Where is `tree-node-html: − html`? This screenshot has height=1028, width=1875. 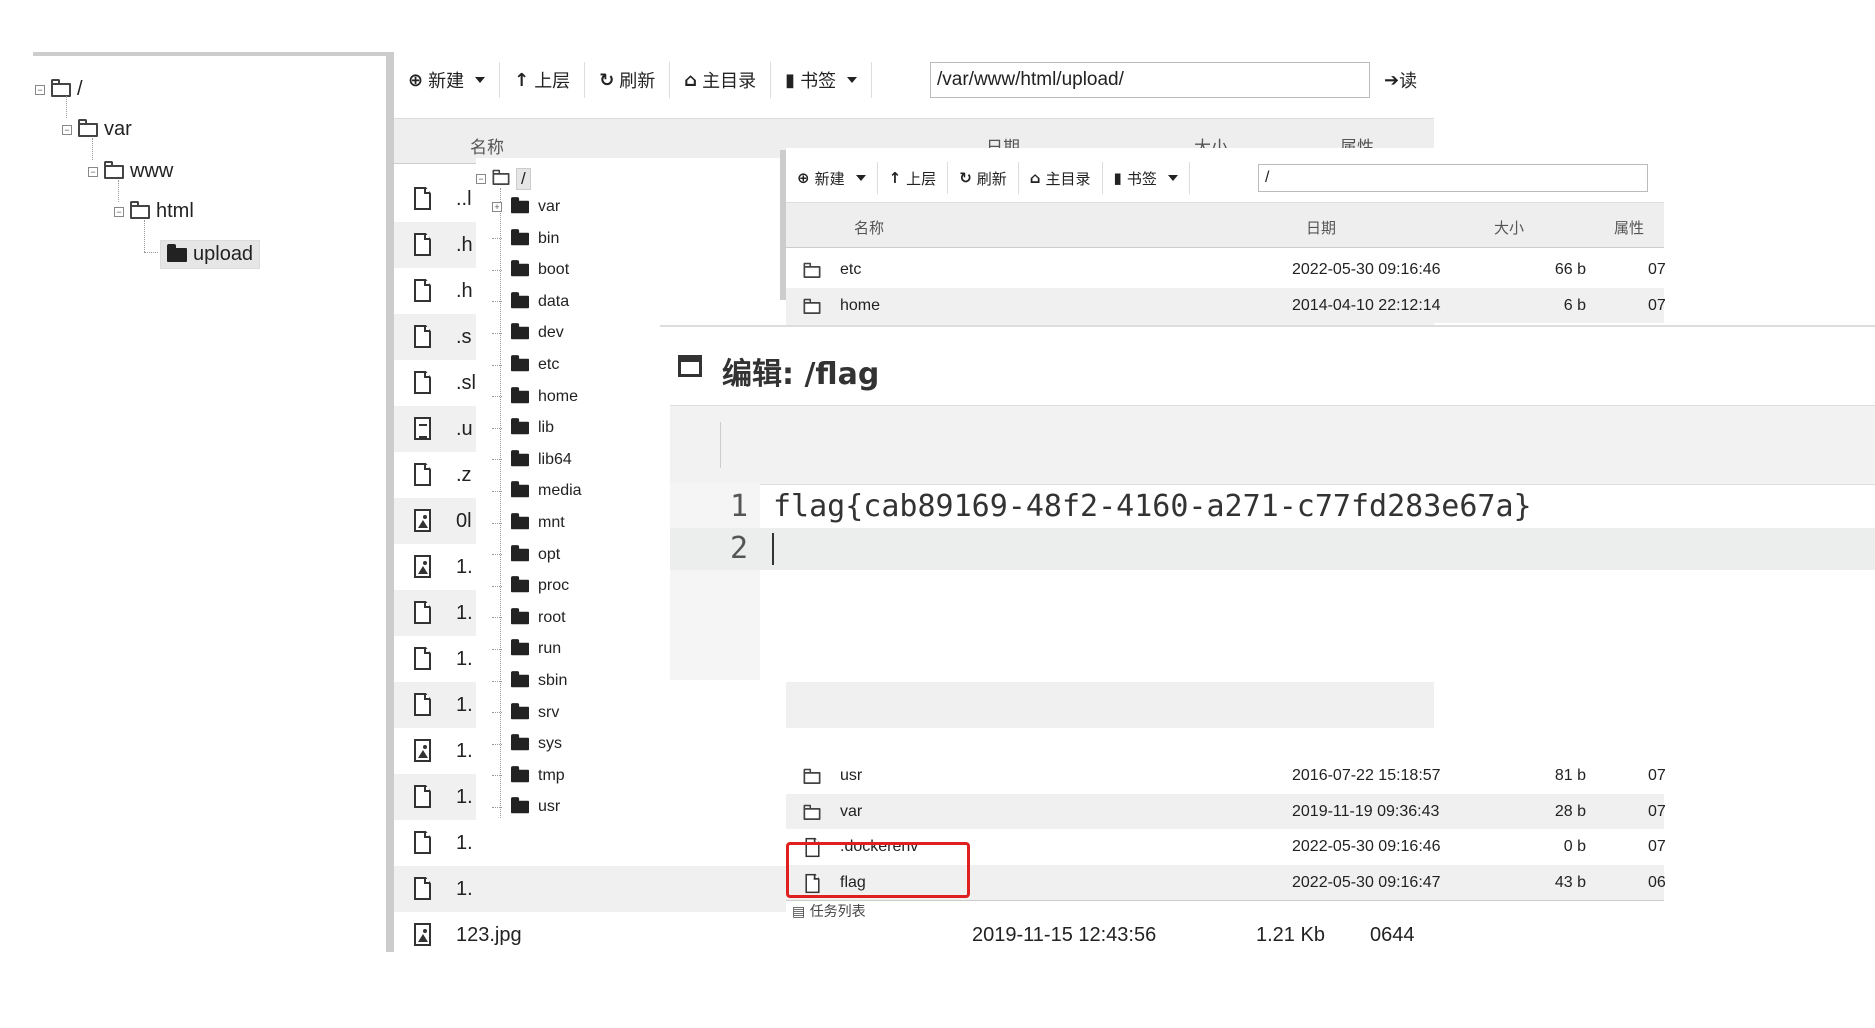
tree-node-html: − html is located at coordinates (154, 211).